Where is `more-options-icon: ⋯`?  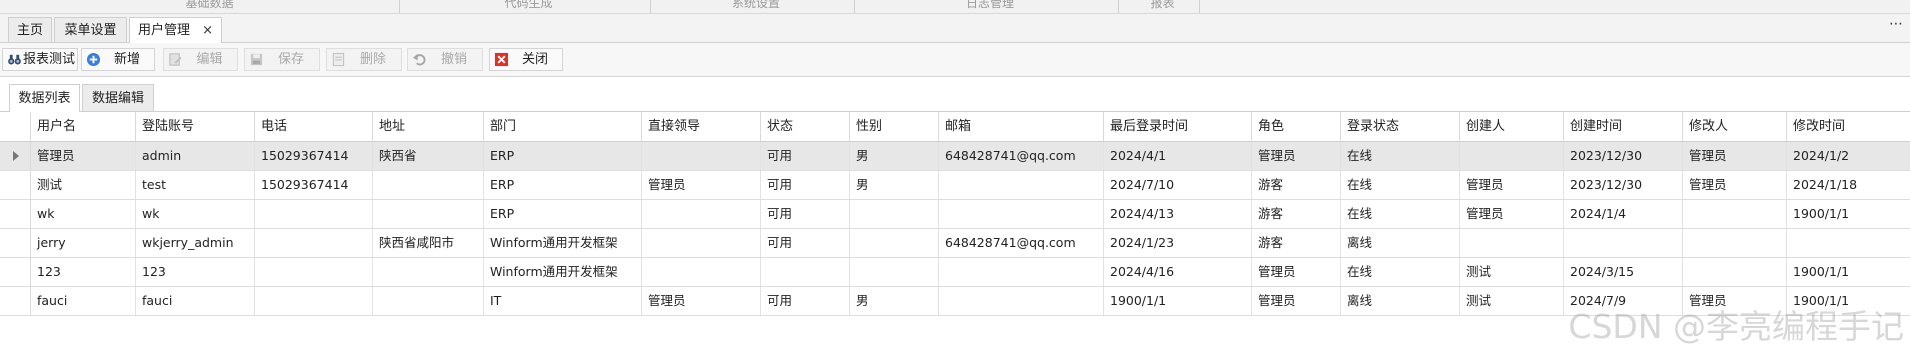 more-options-icon: ⋯ is located at coordinates (1896, 24).